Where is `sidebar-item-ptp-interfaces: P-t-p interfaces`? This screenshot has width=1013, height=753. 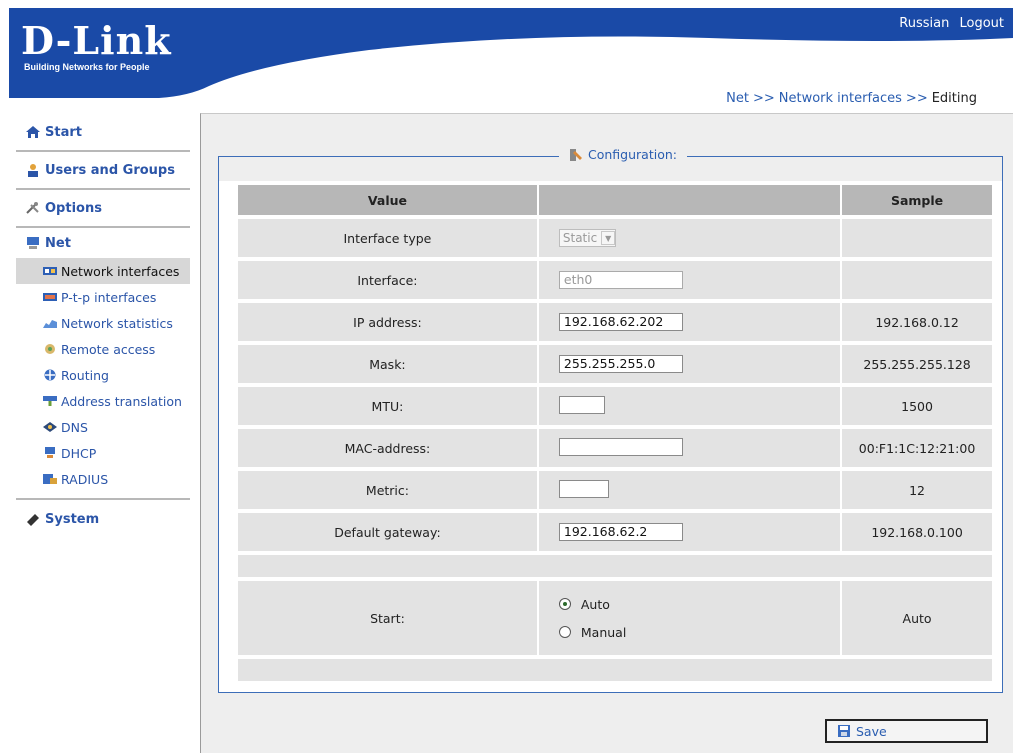
sidebar-item-ptp-interfaces: P-t-p interfaces is located at coordinates (103, 297).